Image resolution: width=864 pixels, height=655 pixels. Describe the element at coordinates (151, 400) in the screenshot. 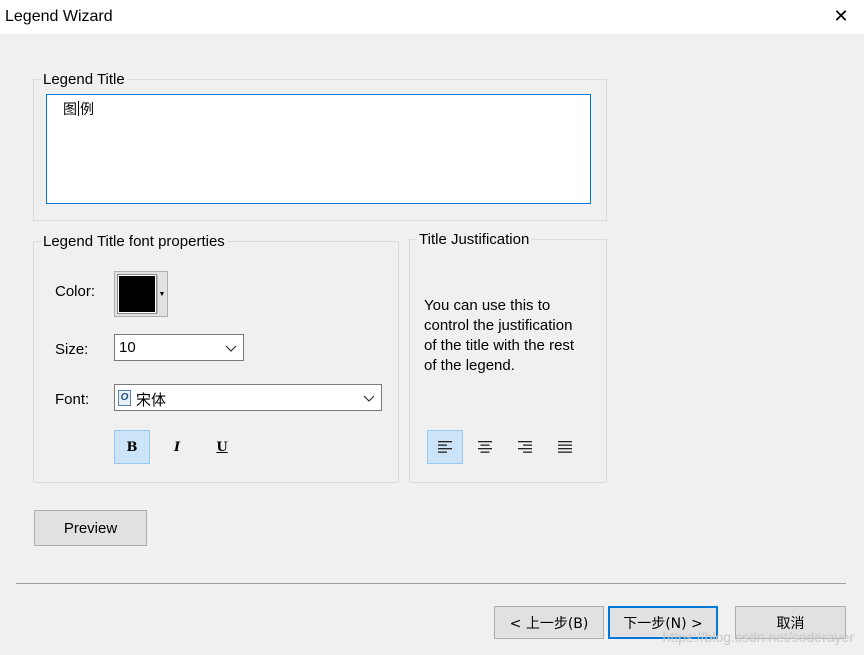

I see `font-select-value: 宋体` at that location.